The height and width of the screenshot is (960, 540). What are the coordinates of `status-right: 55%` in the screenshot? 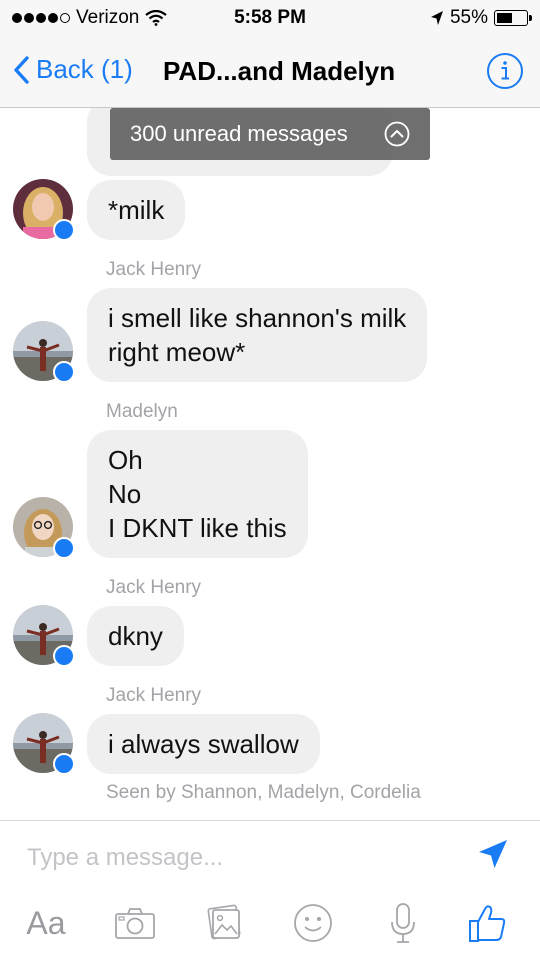 It's located at (481, 18).